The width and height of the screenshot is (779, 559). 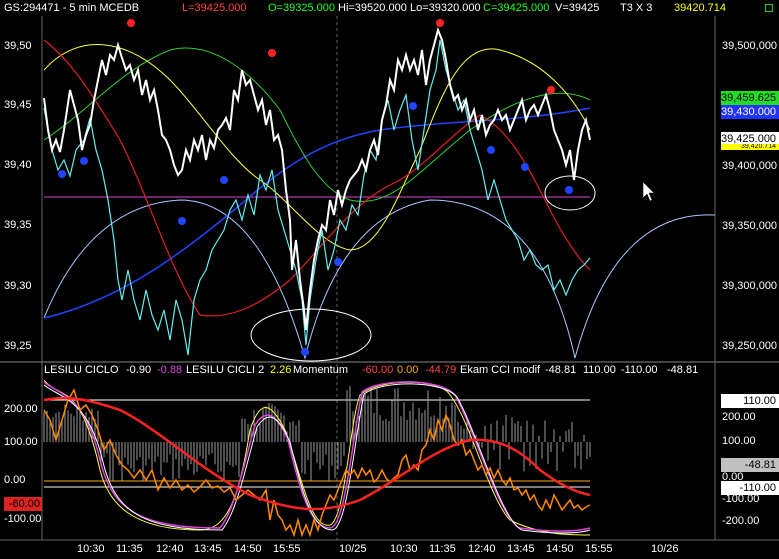 I want to click on indicator-tick: 0.00, so click(x=15, y=480).